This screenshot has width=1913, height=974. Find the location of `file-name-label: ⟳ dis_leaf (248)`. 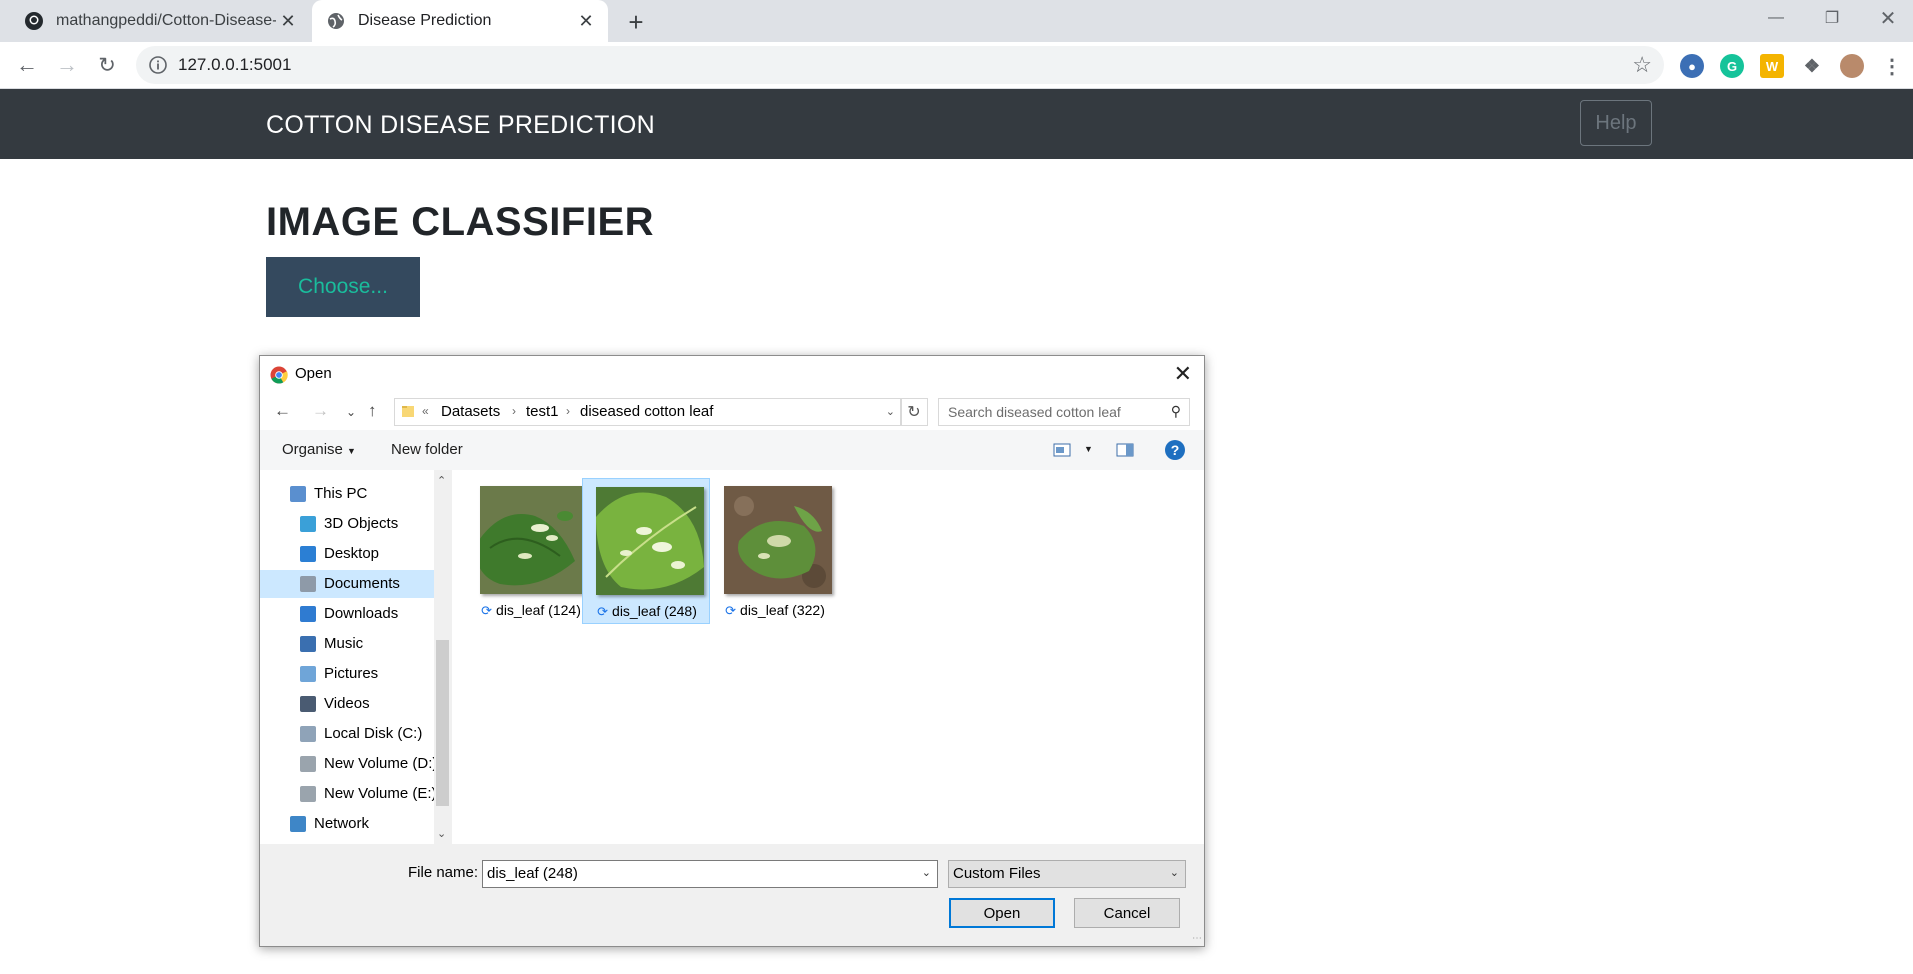

file-name-label: ⟳ dis_leaf (248) is located at coordinates (647, 611).